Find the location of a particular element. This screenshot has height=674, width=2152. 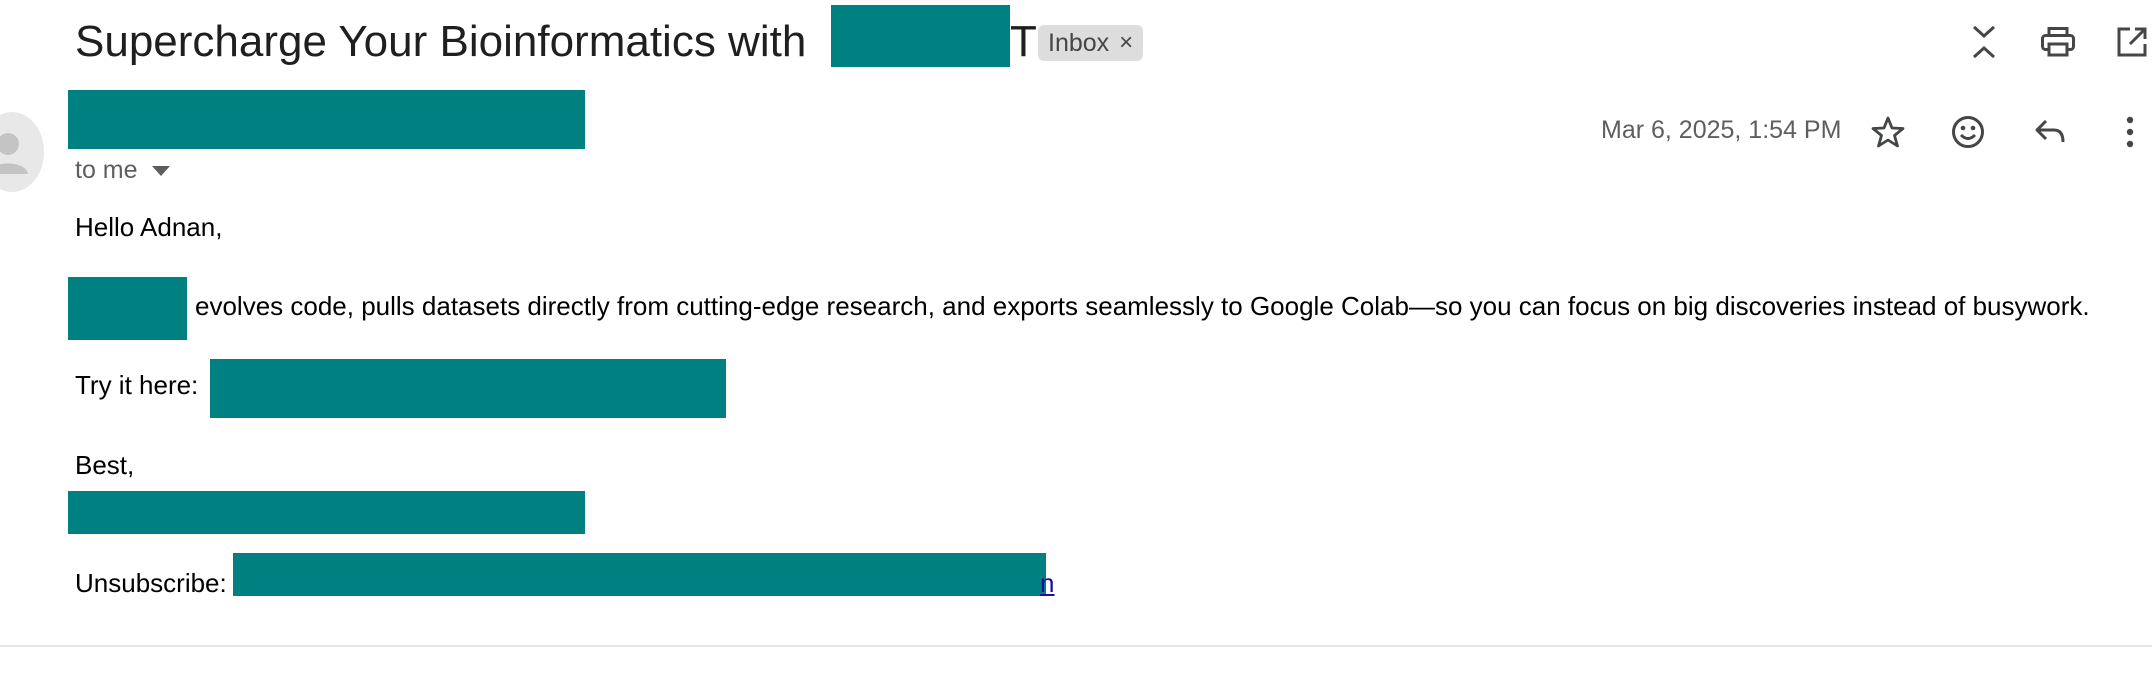

sender-avatar is located at coordinates (22, 152).